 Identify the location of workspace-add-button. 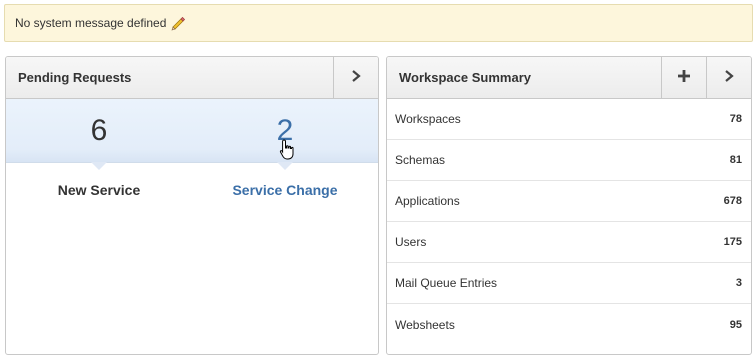
(683, 77).